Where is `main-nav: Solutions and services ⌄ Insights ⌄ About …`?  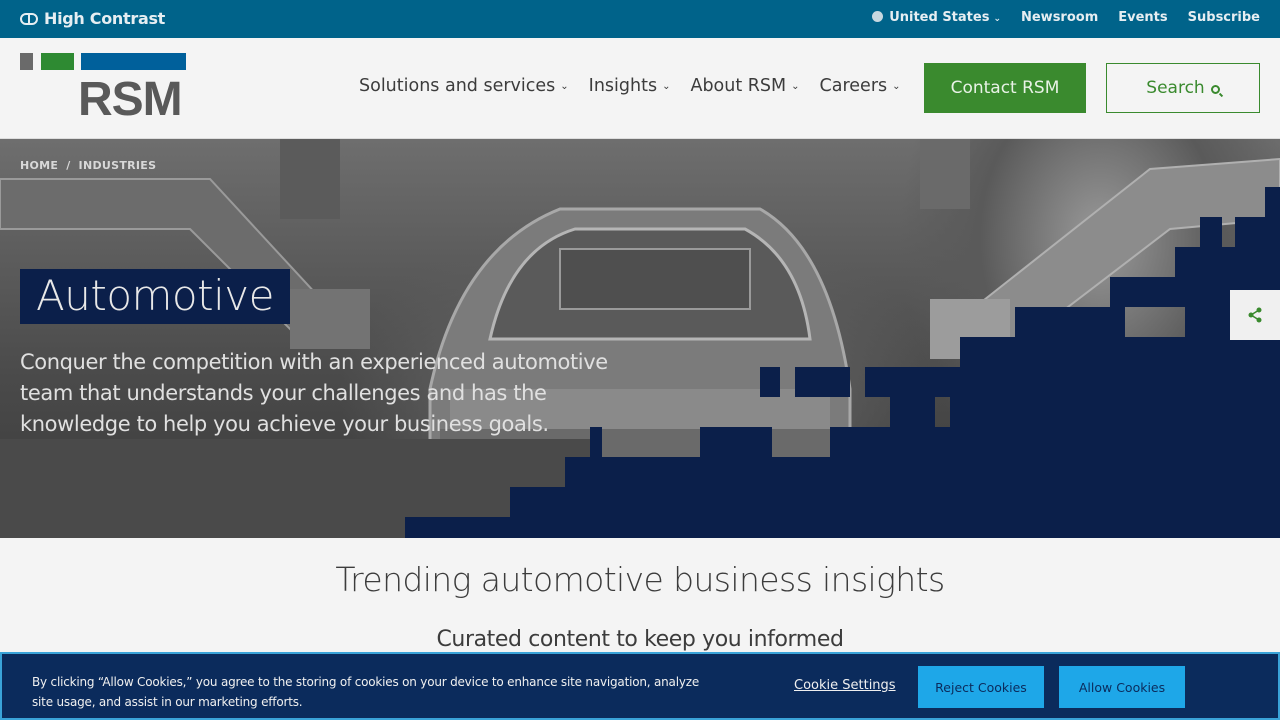
main-nav: Solutions and services ⌄ Insights ⌄ About … is located at coordinates (630, 86).